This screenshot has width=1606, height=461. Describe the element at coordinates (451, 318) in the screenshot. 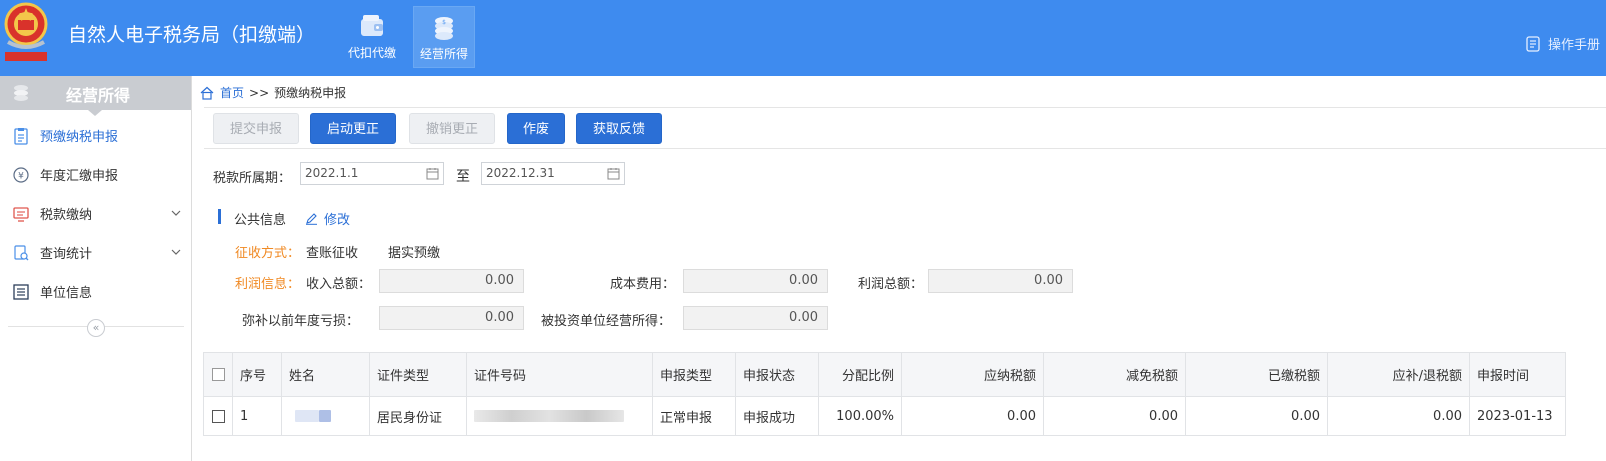

I see `loss-offset-field: 0.00` at that location.